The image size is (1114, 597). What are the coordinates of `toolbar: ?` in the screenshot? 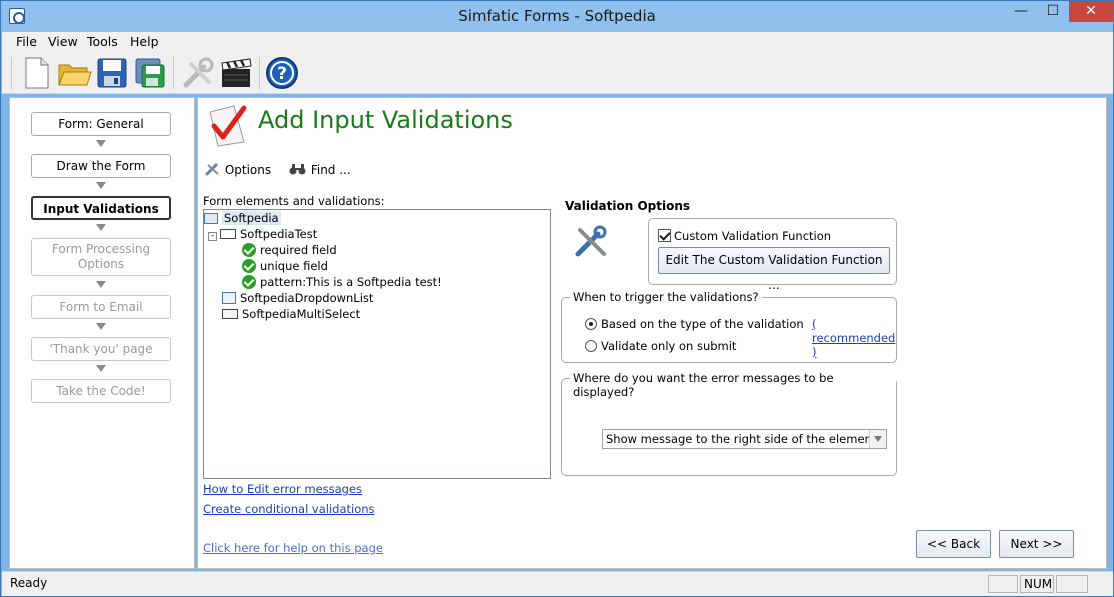 It's located at (557, 73).